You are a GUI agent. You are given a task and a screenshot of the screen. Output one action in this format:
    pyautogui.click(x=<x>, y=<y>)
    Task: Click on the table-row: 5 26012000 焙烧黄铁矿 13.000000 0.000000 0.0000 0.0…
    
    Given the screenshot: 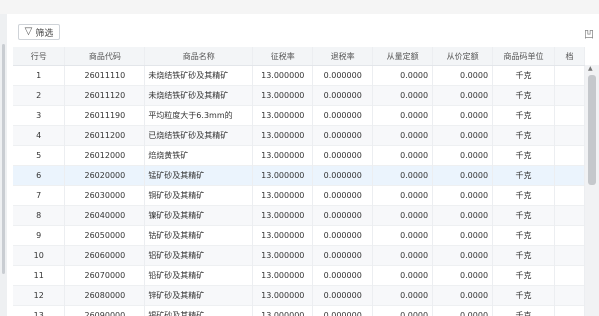 What is the action you would take?
    pyautogui.click(x=299, y=155)
    